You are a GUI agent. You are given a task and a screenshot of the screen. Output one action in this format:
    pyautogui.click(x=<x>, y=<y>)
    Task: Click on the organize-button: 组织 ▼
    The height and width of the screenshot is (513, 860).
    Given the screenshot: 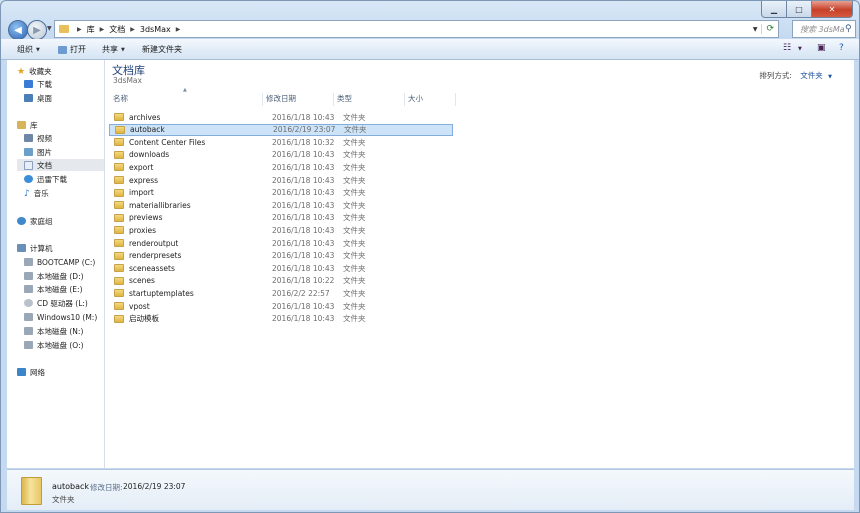 What is the action you would take?
    pyautogui.click(x=28, y=49)
    